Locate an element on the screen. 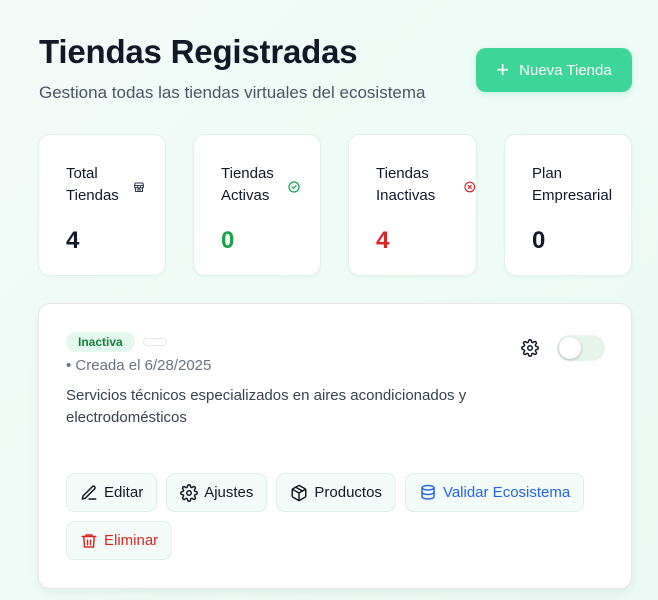 The height and width of the screenshot is (600, 658). status-badge: Inactiva is located at coordinates (100, 342).